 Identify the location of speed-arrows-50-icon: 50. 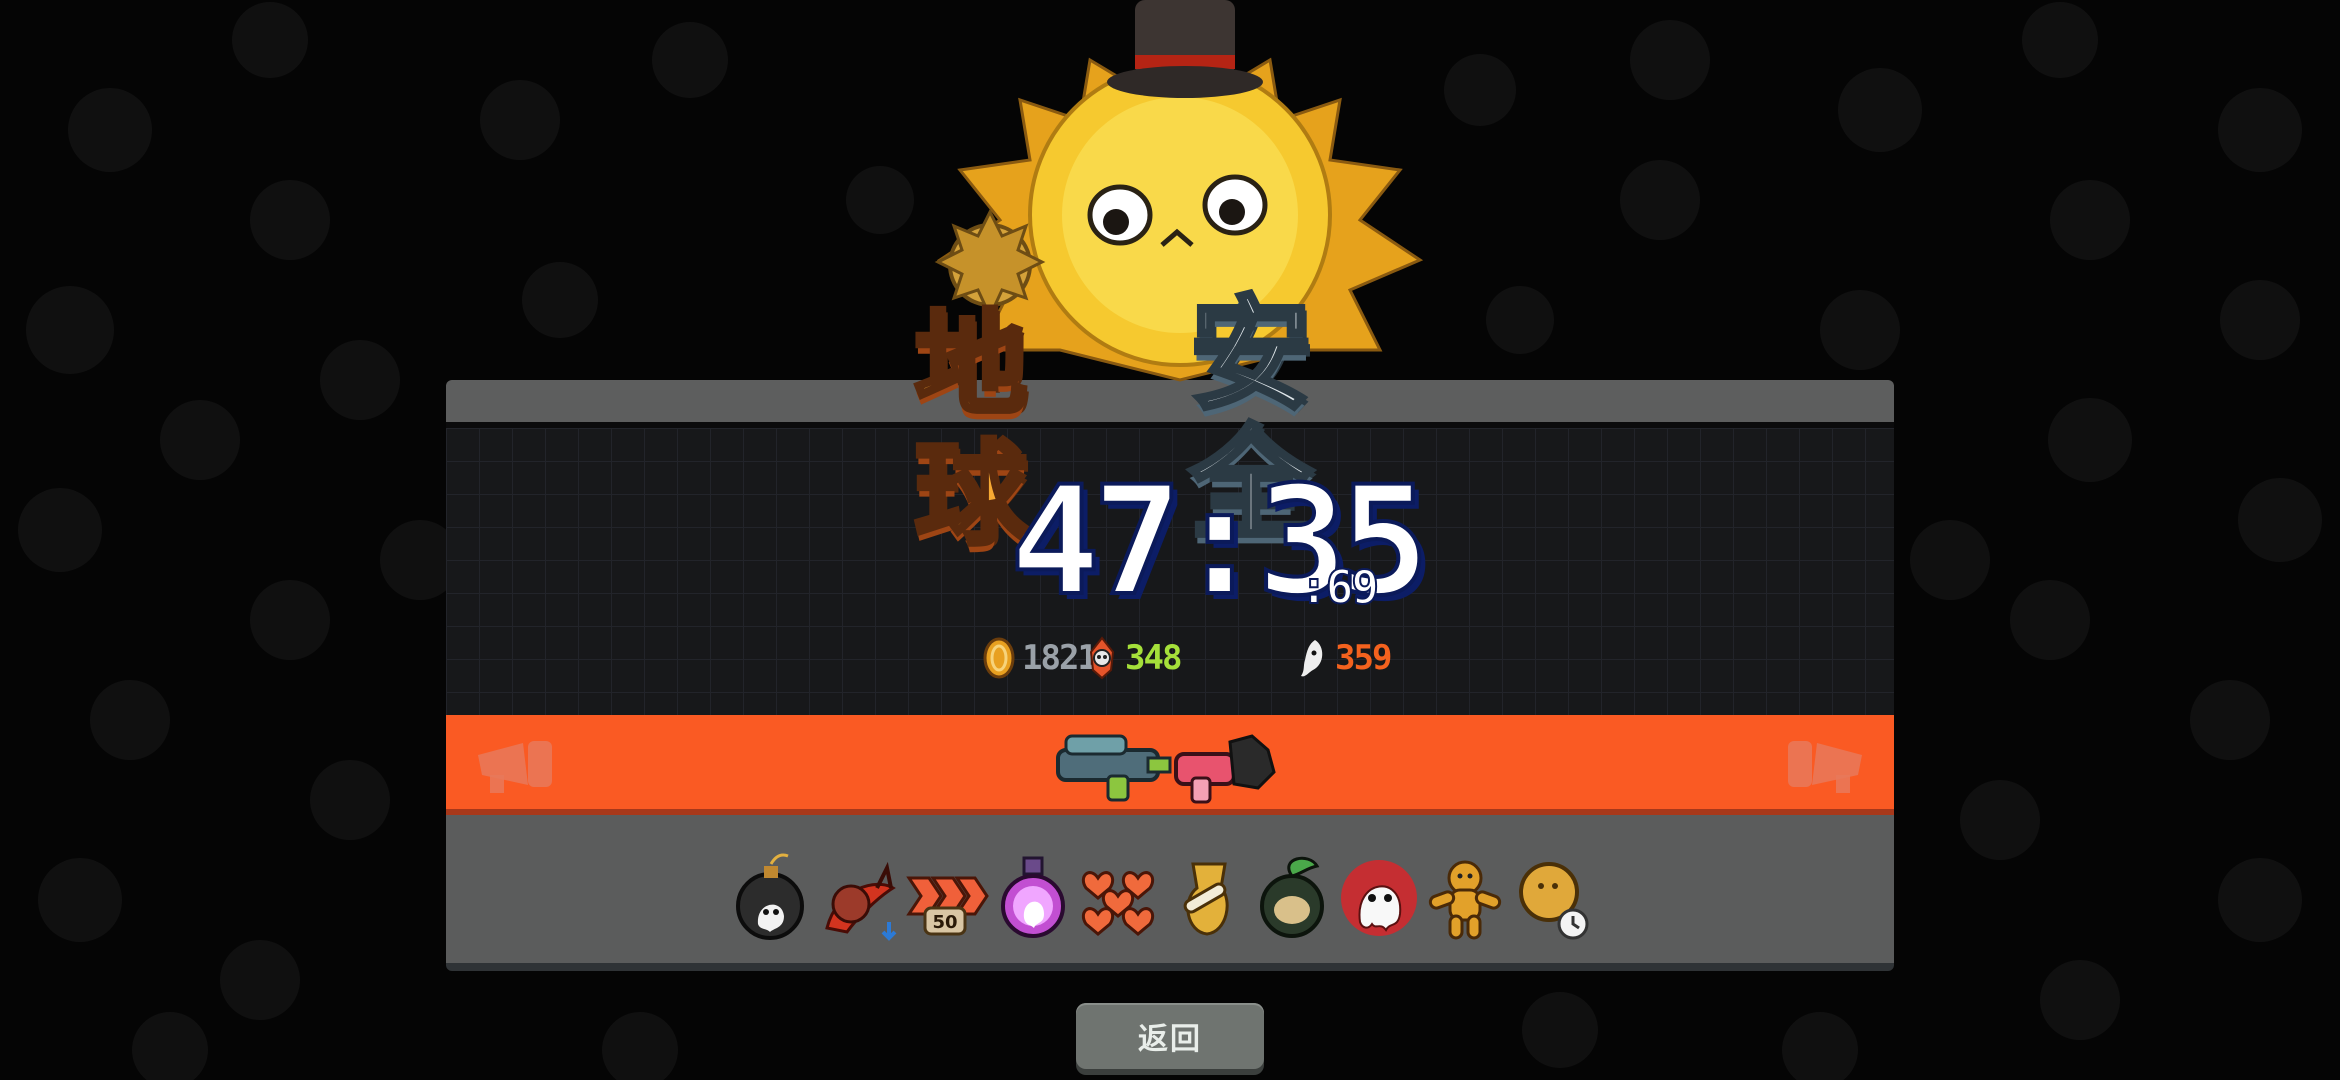
(946, 896).